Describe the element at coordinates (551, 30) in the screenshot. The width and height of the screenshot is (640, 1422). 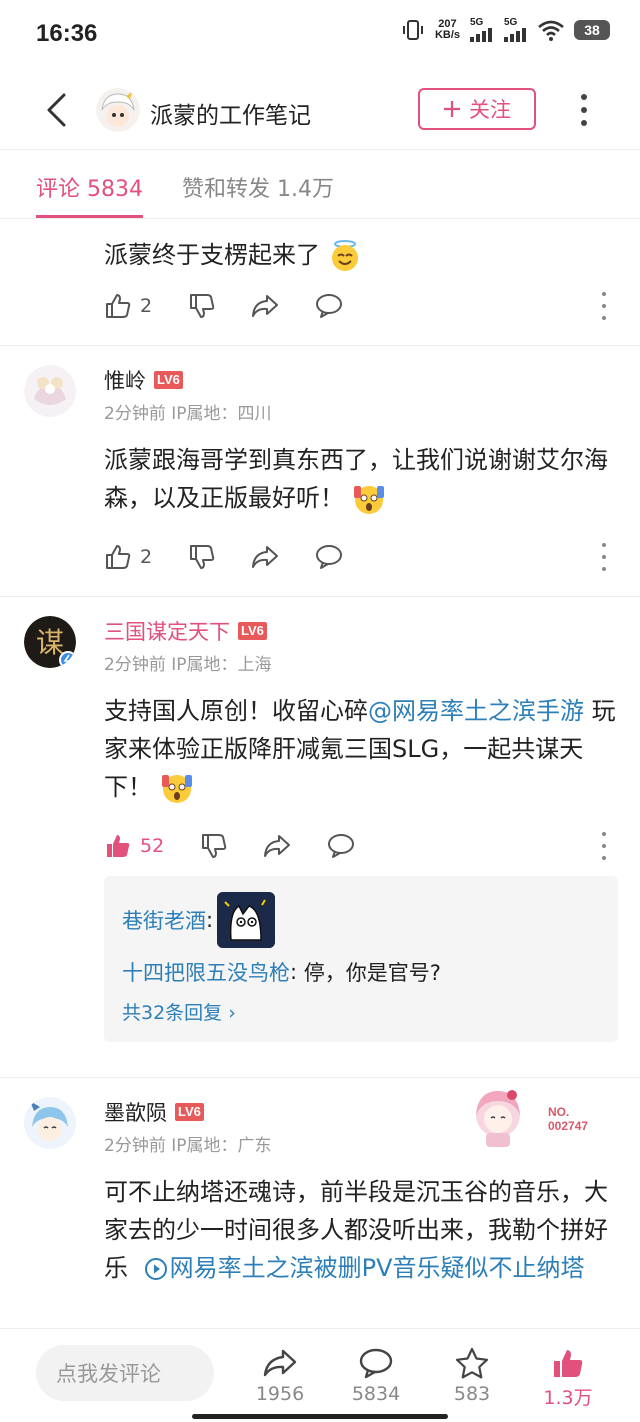
I see `wifi-icon` at that location.